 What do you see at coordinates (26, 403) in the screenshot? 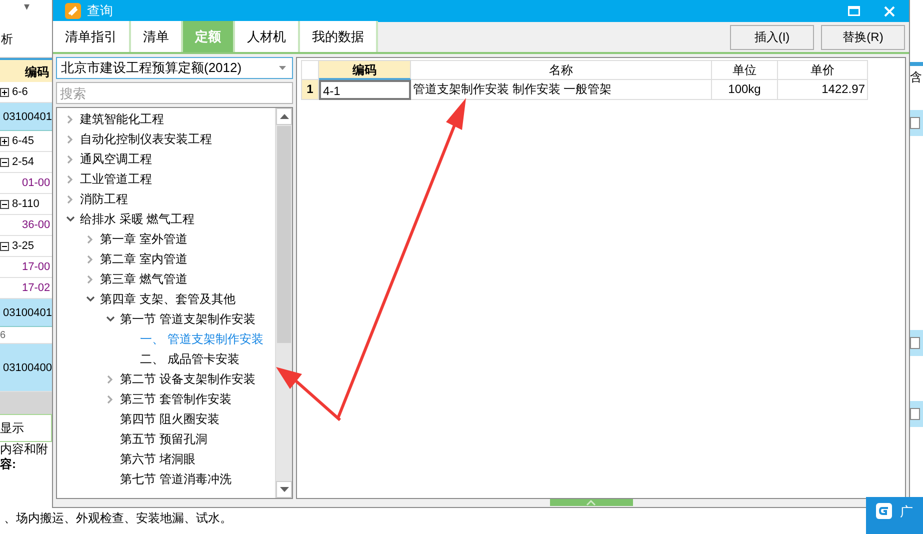
I see `empty-row` at bounding box center [26, 403].